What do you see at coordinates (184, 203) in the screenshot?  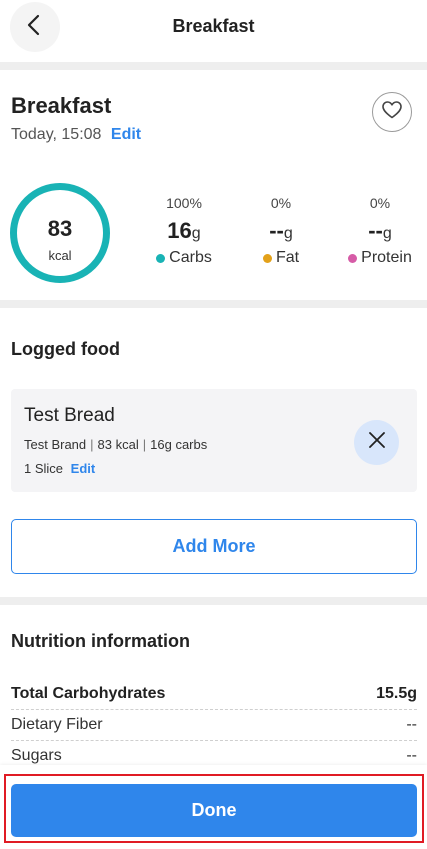 I see `macro-percent: 100%` at bounding box center [184, 203].